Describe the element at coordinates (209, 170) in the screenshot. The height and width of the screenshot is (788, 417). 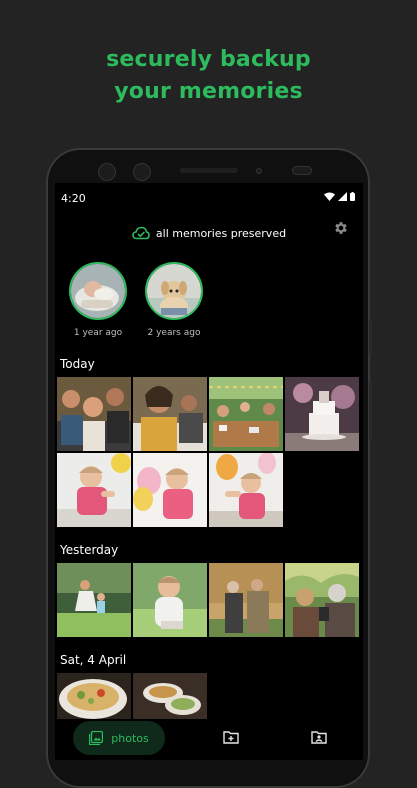
I see `earpiece-speaker` at that location.